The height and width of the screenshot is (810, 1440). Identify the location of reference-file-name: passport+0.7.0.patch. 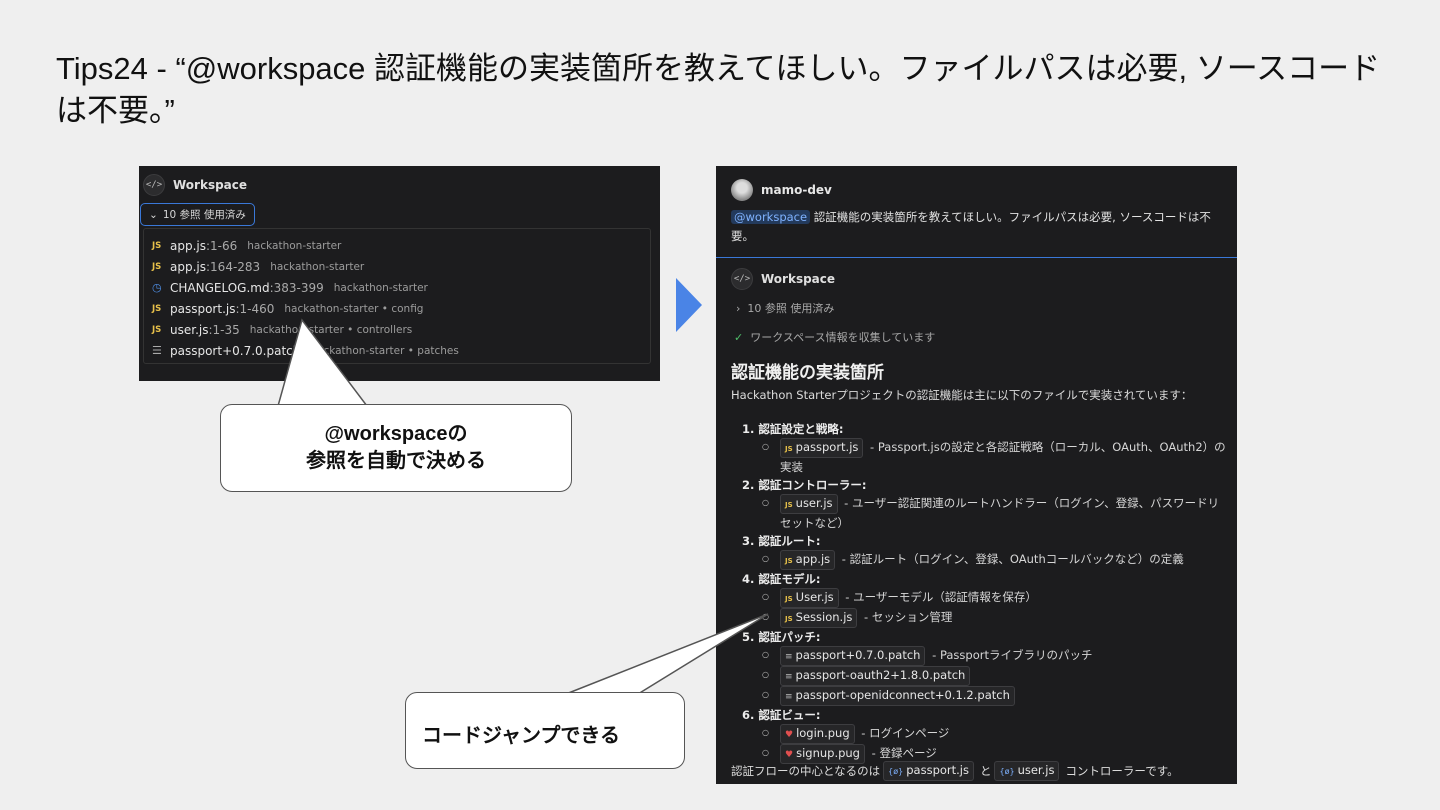
(235, 350).